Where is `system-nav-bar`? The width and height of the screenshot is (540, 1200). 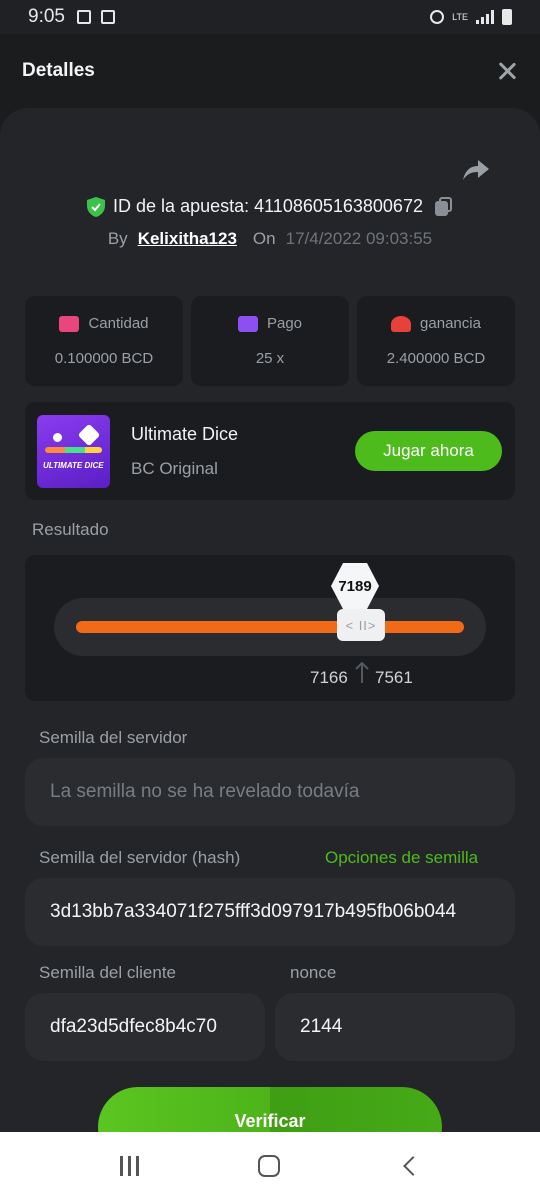 system-nav-bar is located at coordinates (270, 1166).